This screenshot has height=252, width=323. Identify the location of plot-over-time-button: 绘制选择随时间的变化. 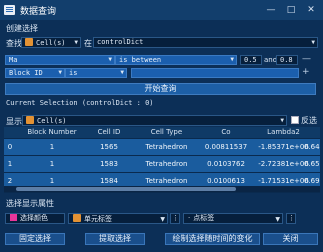
(212, 239).